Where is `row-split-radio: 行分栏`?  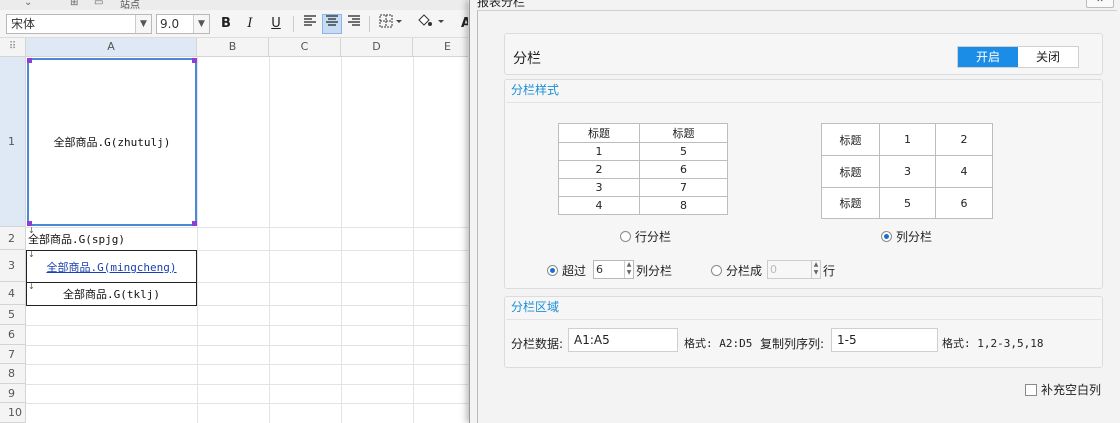 row-split-radio: 行分栏 is located at coordinates (645, 236).